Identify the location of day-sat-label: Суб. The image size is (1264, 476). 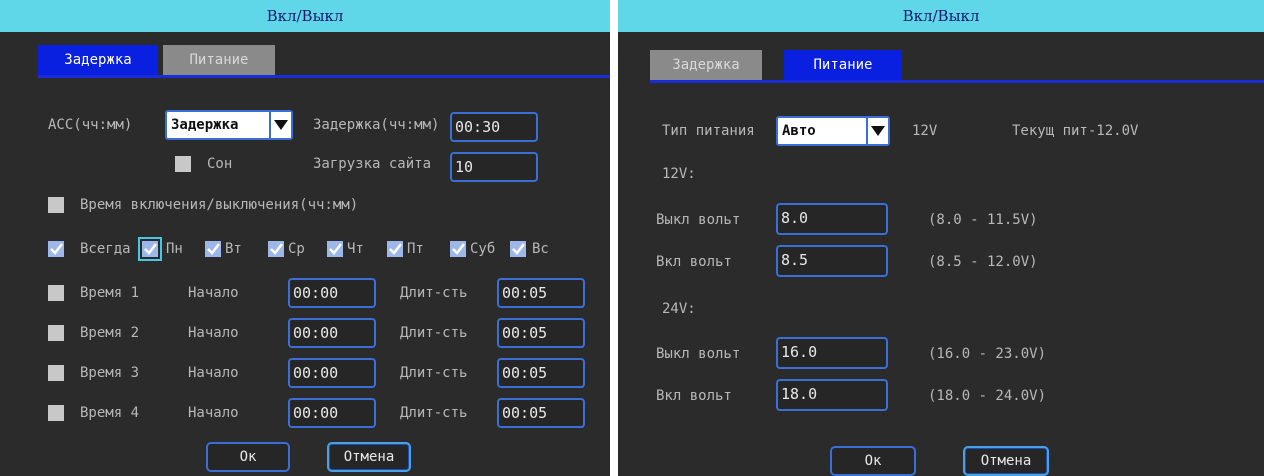
(483, 249).